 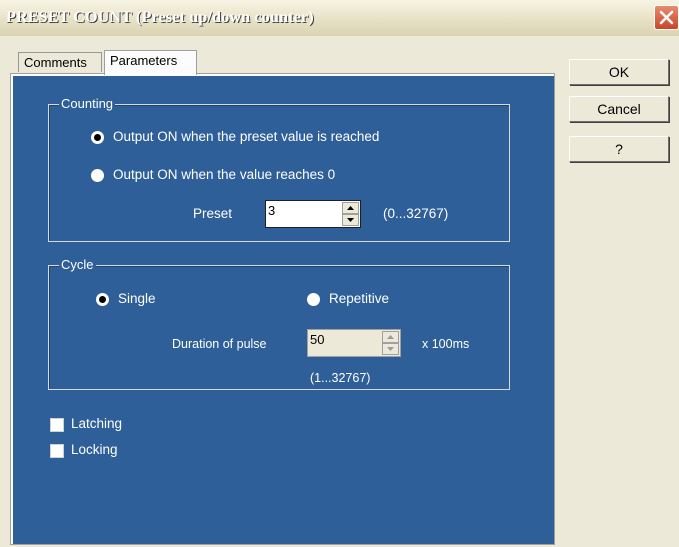 What do you see at coordinates (359, 298) in the screenshot?
I see `repetitive-label: Repetitive` at bounding box center [359, 298].